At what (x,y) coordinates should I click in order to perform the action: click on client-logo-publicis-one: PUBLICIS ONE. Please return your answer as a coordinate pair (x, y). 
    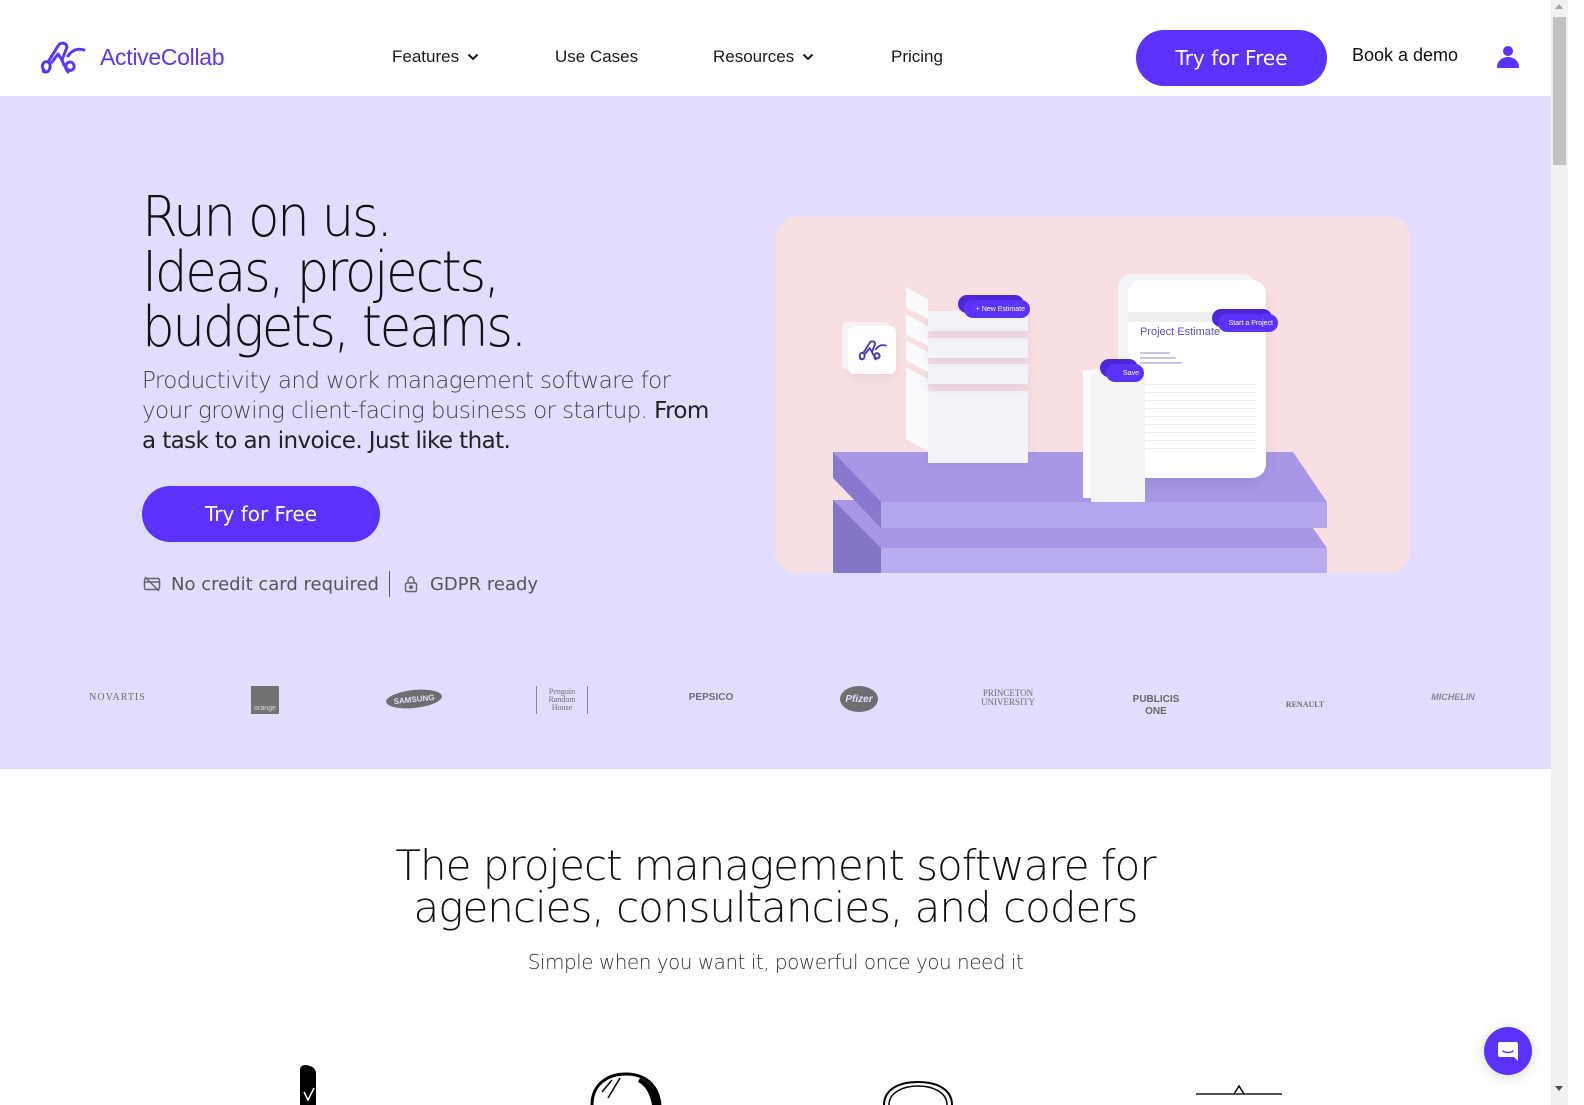
    Looking at the image, I should click on (1156, 705).